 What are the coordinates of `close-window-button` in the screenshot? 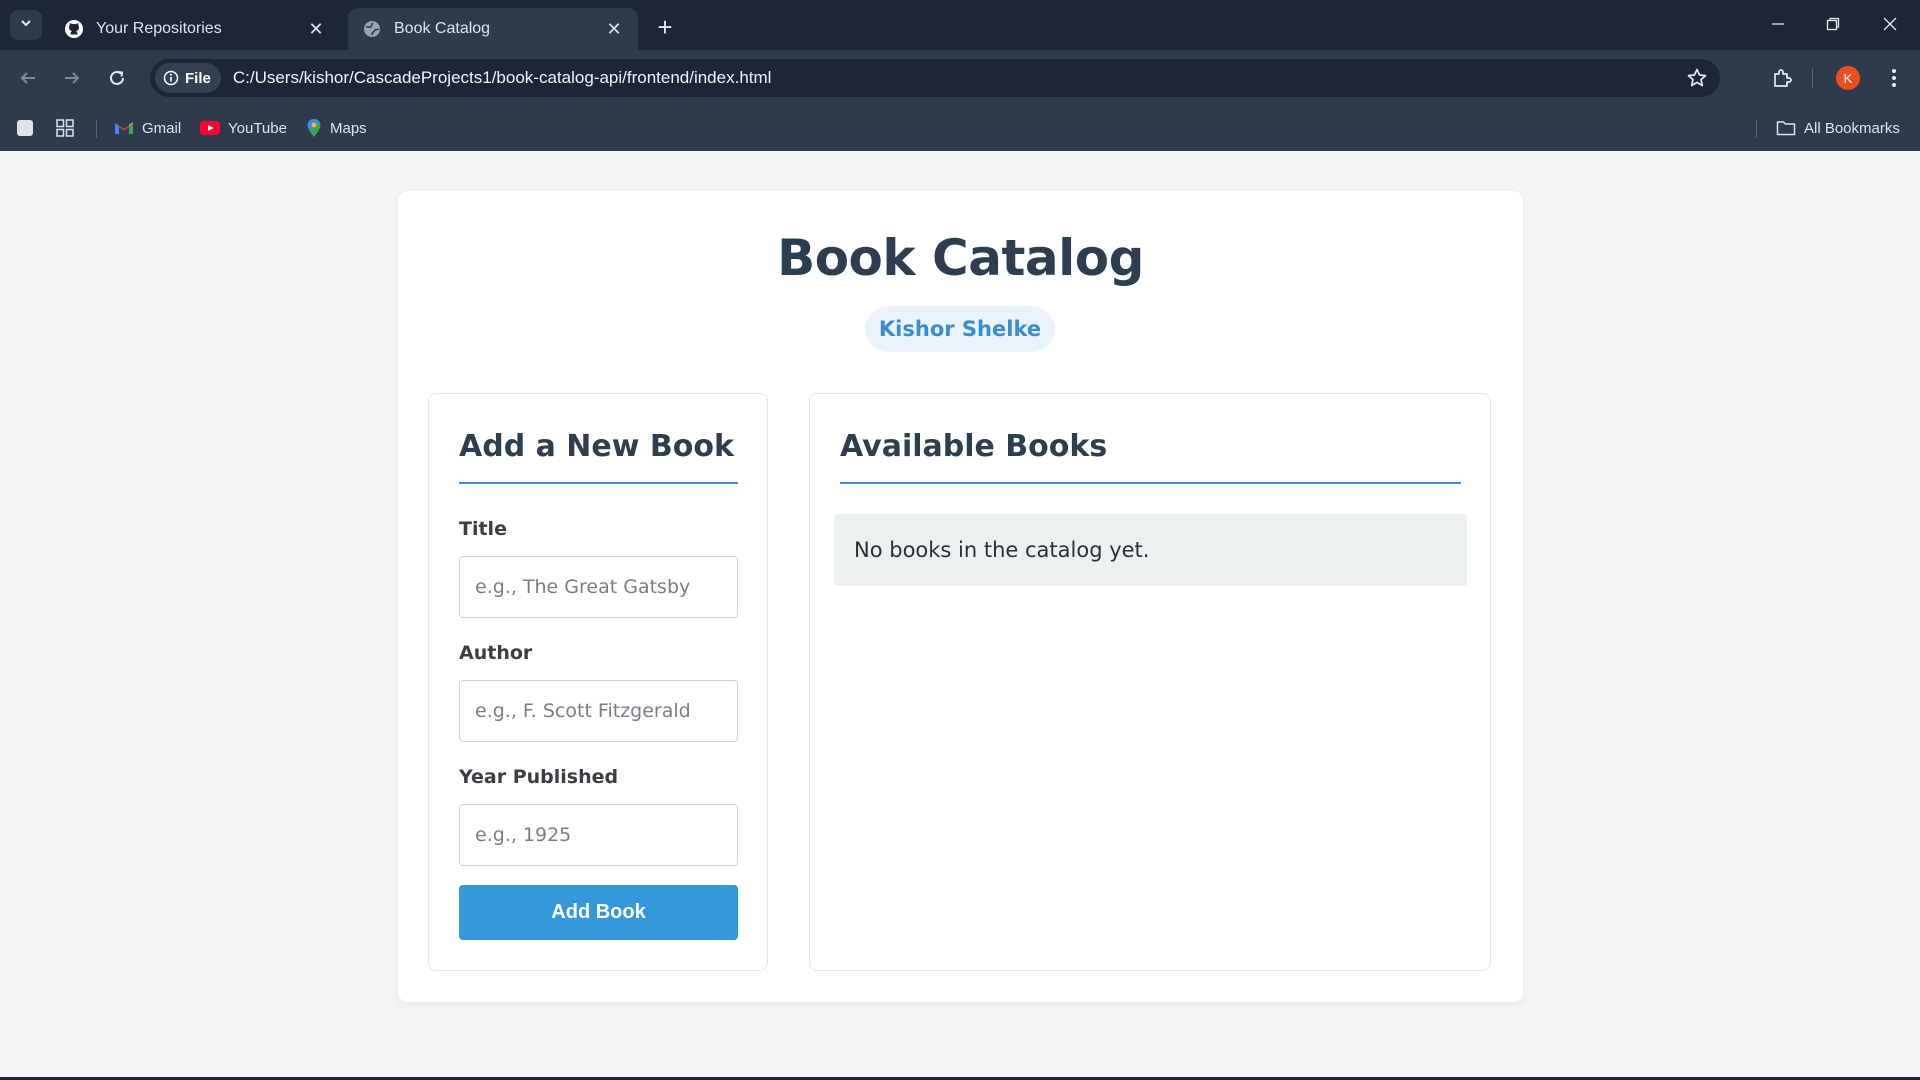 It's located at (1890, 24).